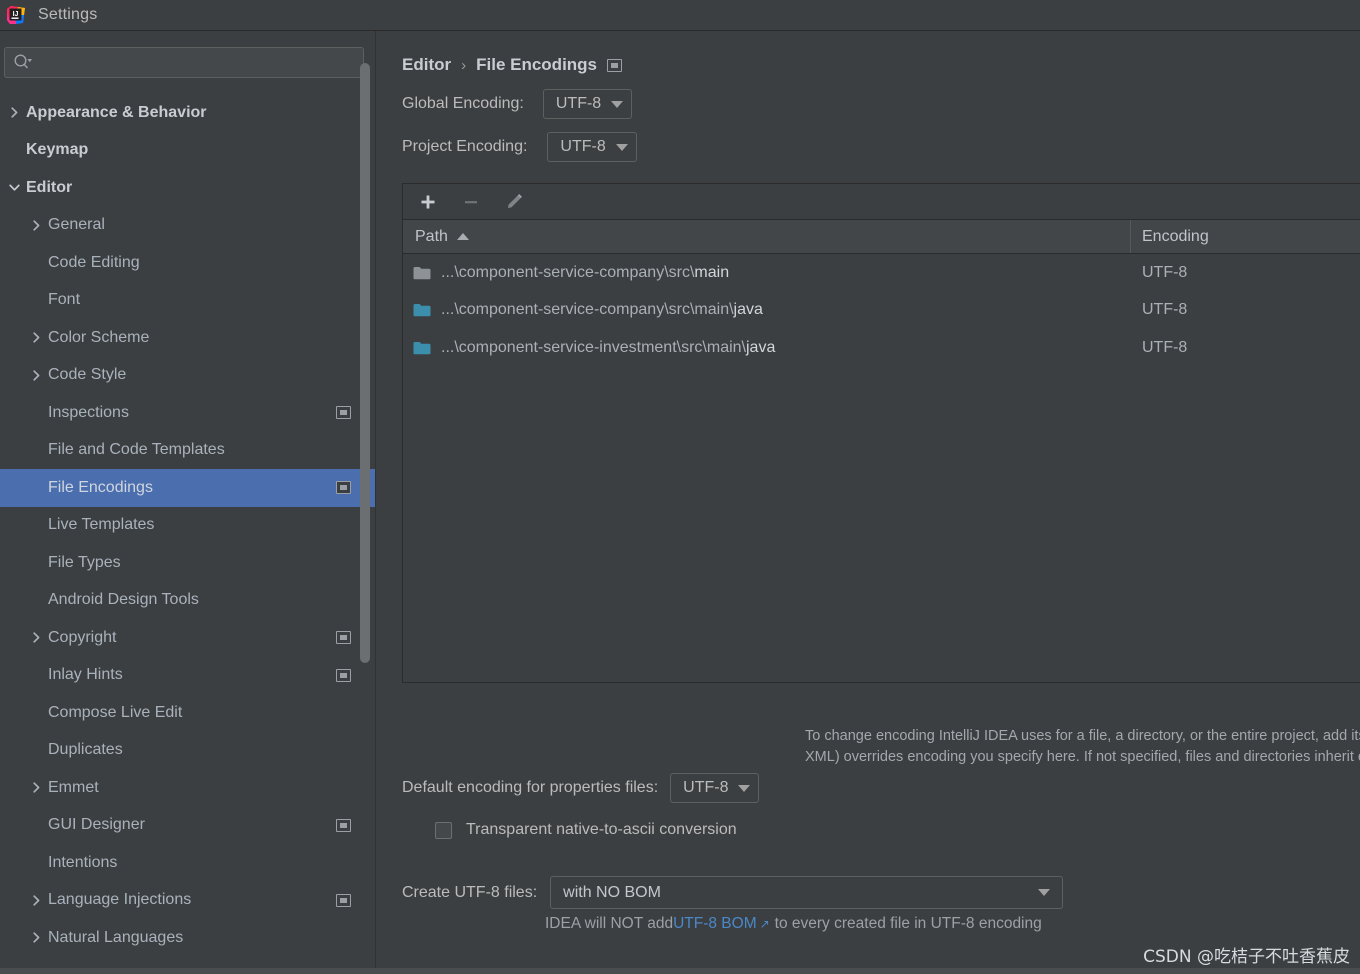  Describe the element at coordinates (187, 676) in the screenshot. I see `sidebar-item-inlay-hints: Inlay Hints` at that location.